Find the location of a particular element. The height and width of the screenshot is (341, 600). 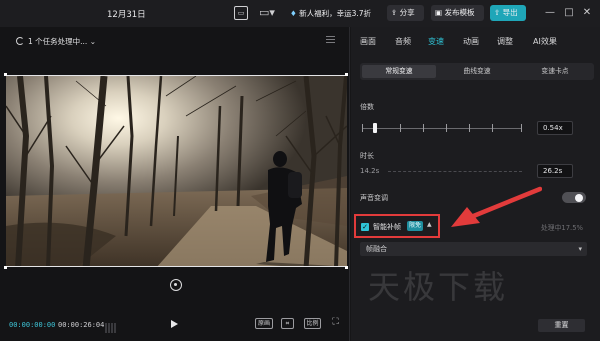

watermark: 天极下载 is located at coordinates (438, 287).